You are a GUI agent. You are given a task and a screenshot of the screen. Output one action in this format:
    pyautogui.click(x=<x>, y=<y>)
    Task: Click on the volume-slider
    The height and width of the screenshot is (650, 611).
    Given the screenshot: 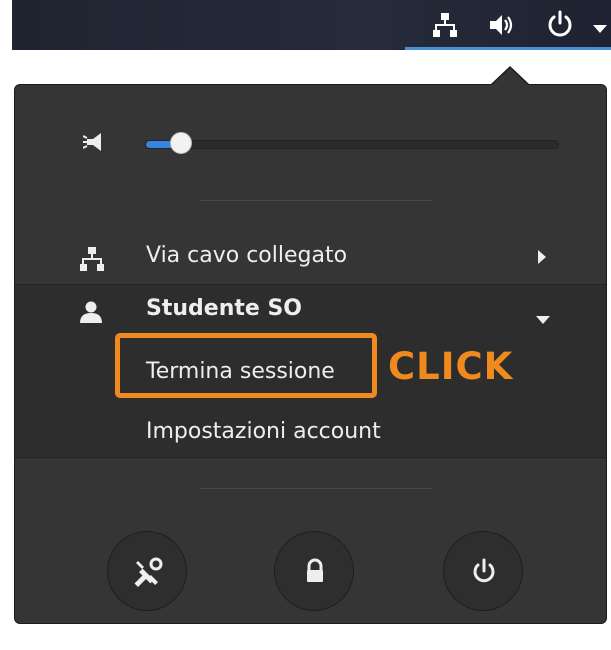 What is the action you would take?
    pyautogui.click(x=352, y=144)
    